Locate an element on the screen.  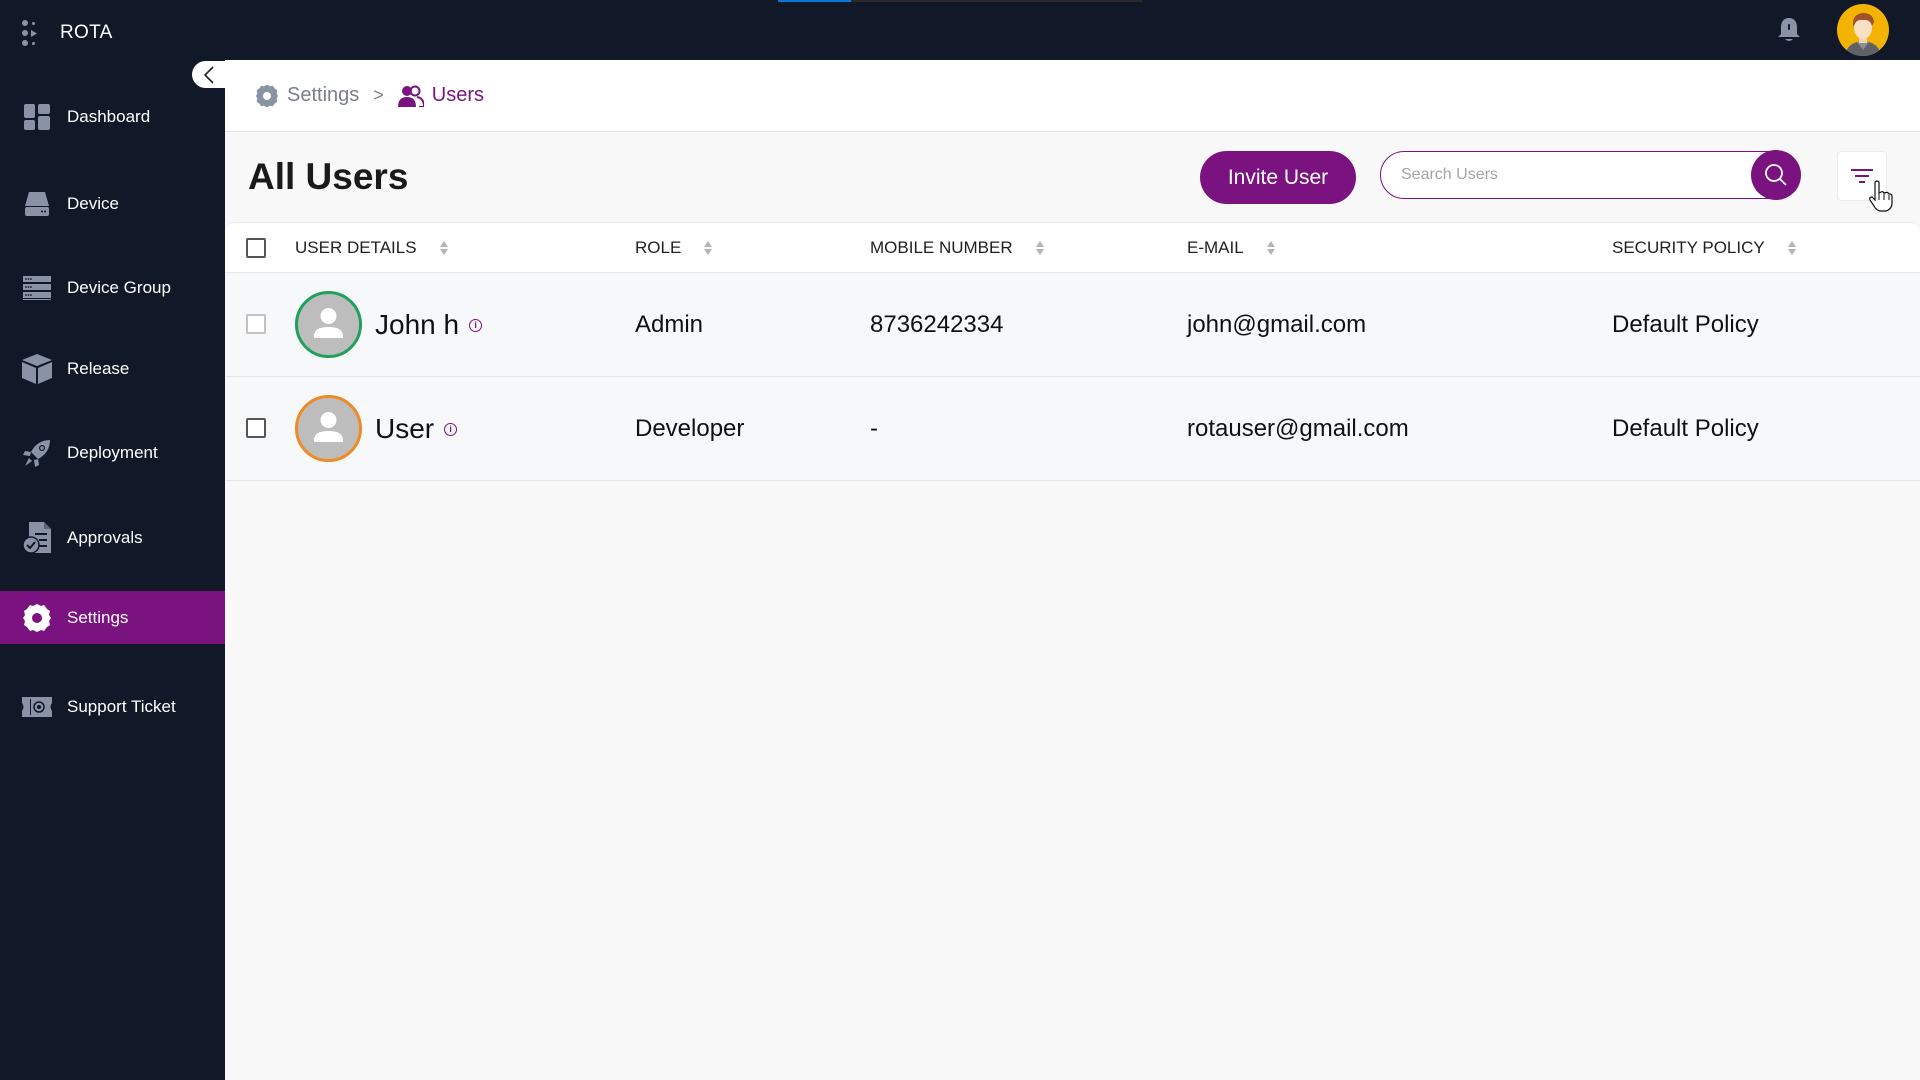
dashboard-icon is located at coordinates (37, 117).